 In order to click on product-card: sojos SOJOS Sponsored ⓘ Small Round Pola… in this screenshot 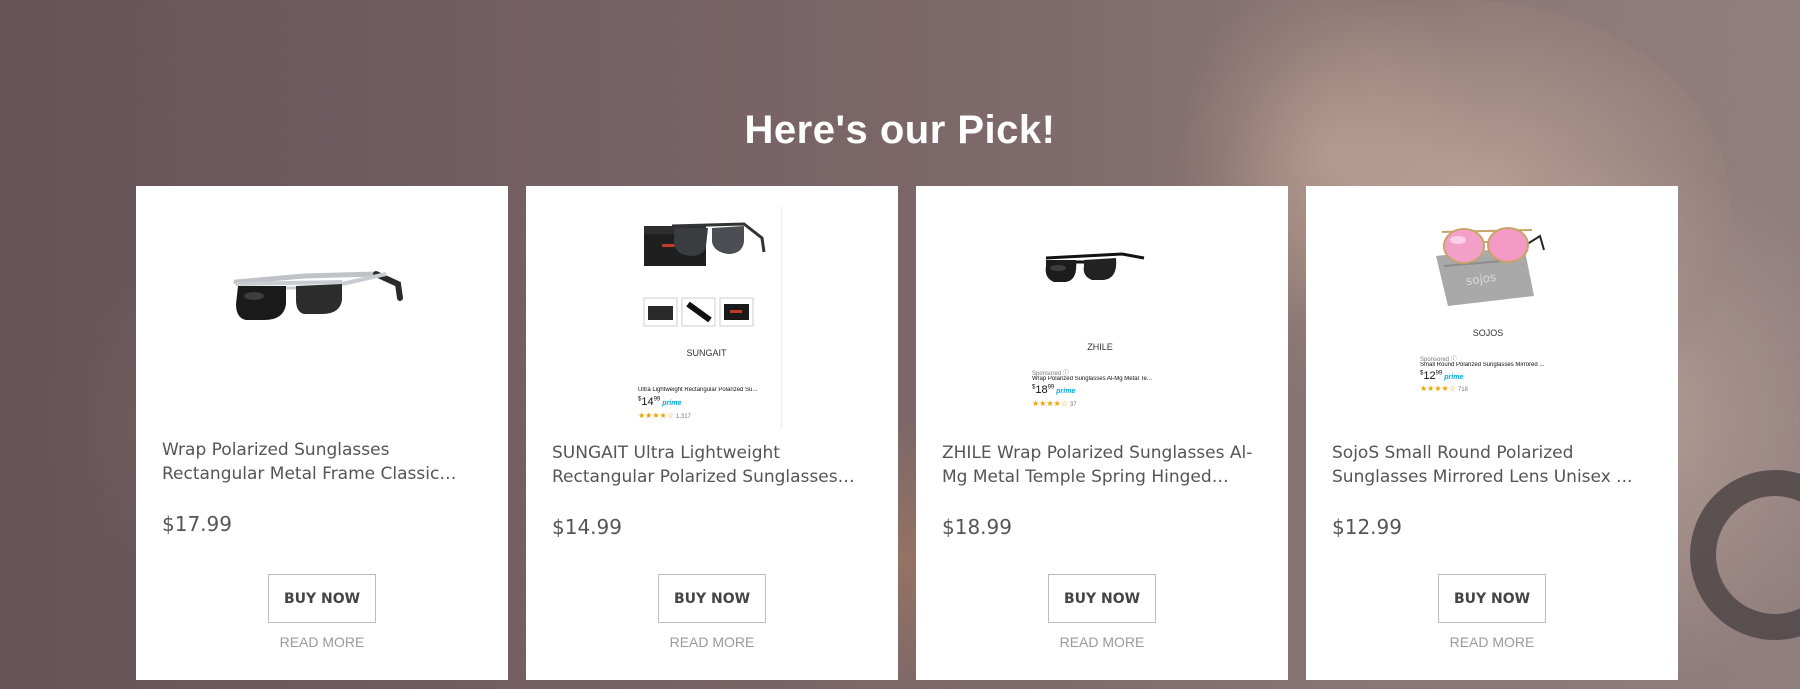, I will do `click(1492, 433)`.